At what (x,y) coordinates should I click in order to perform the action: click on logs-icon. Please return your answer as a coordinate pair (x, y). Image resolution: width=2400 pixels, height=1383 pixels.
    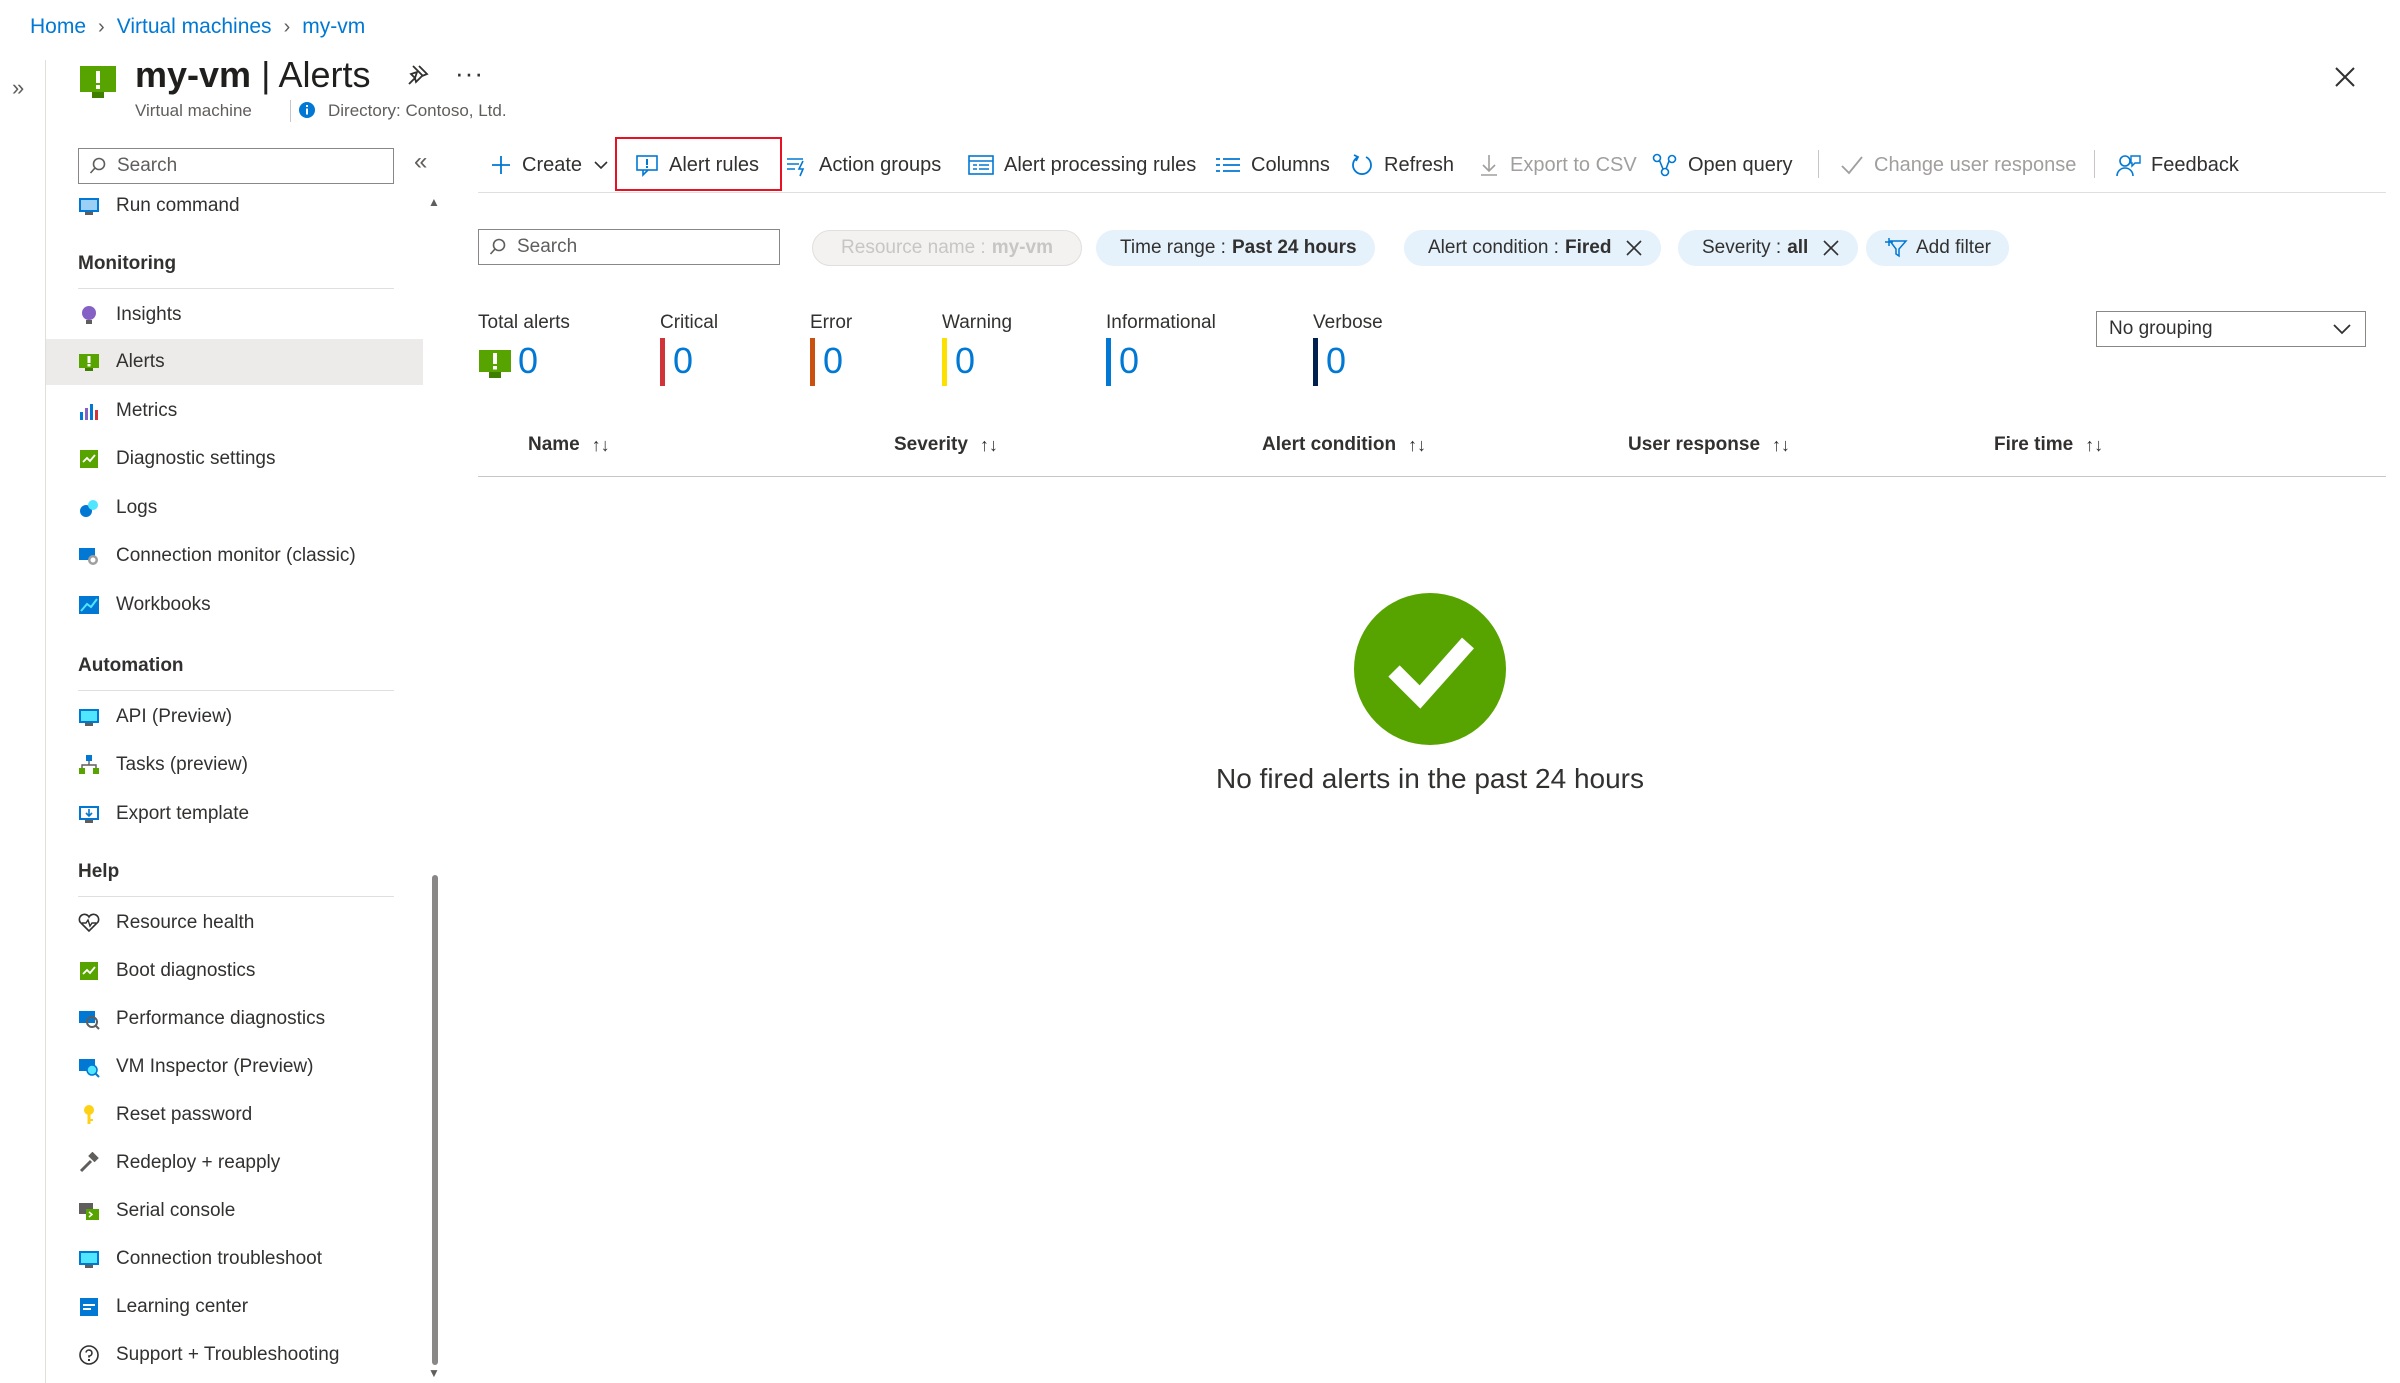
    Looking at the image, I should click on (89, 508).